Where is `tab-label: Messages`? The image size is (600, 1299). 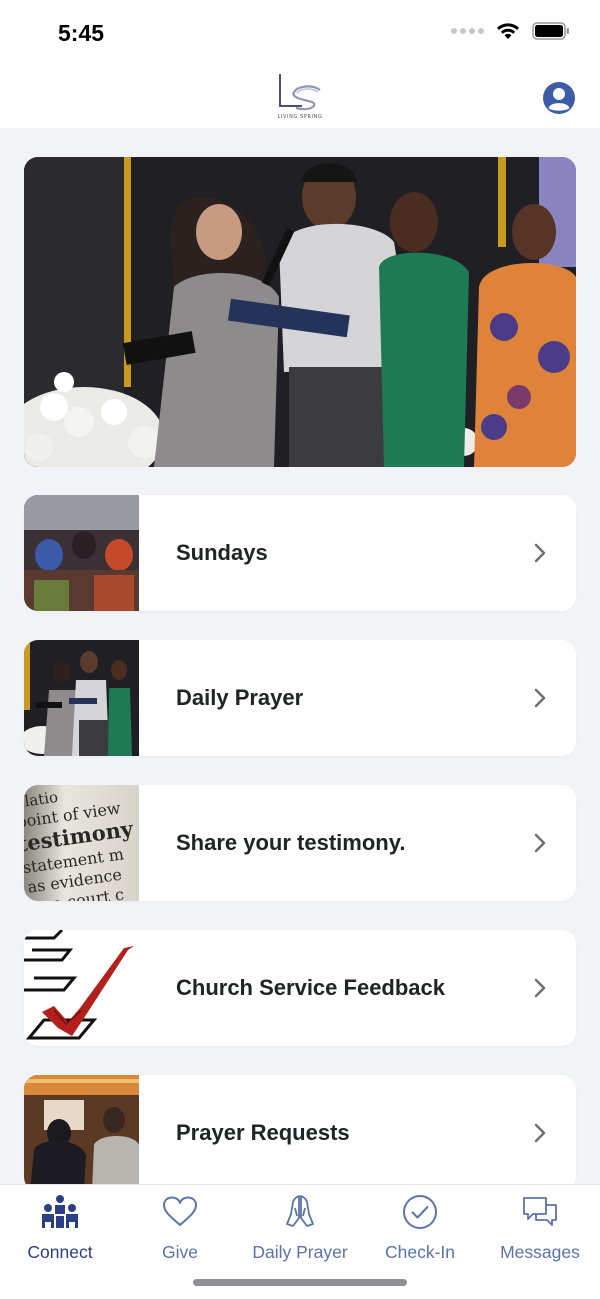 tab-label: Messages is located at coordinates (540, 1252).